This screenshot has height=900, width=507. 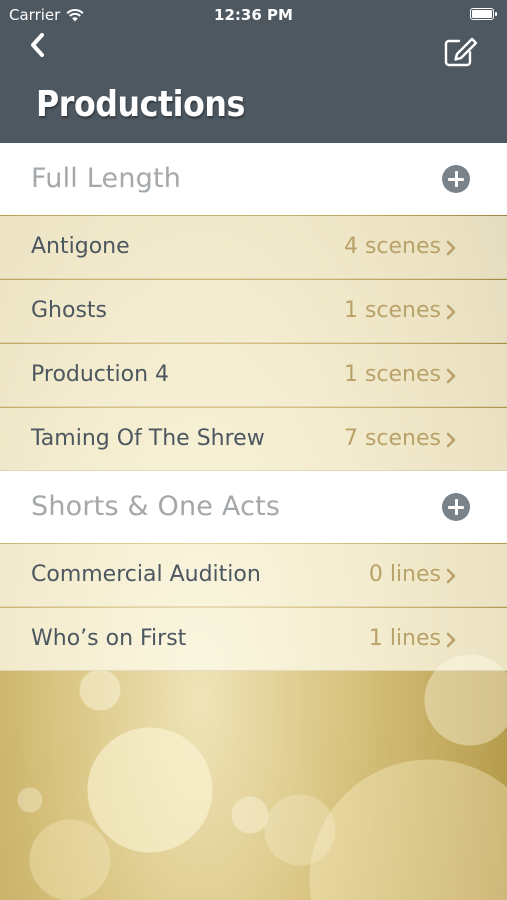 What do you see at coordinates (69, 310) in the screenshot?
I see `production-name: Ghosts` at bounding box center [69, 310].